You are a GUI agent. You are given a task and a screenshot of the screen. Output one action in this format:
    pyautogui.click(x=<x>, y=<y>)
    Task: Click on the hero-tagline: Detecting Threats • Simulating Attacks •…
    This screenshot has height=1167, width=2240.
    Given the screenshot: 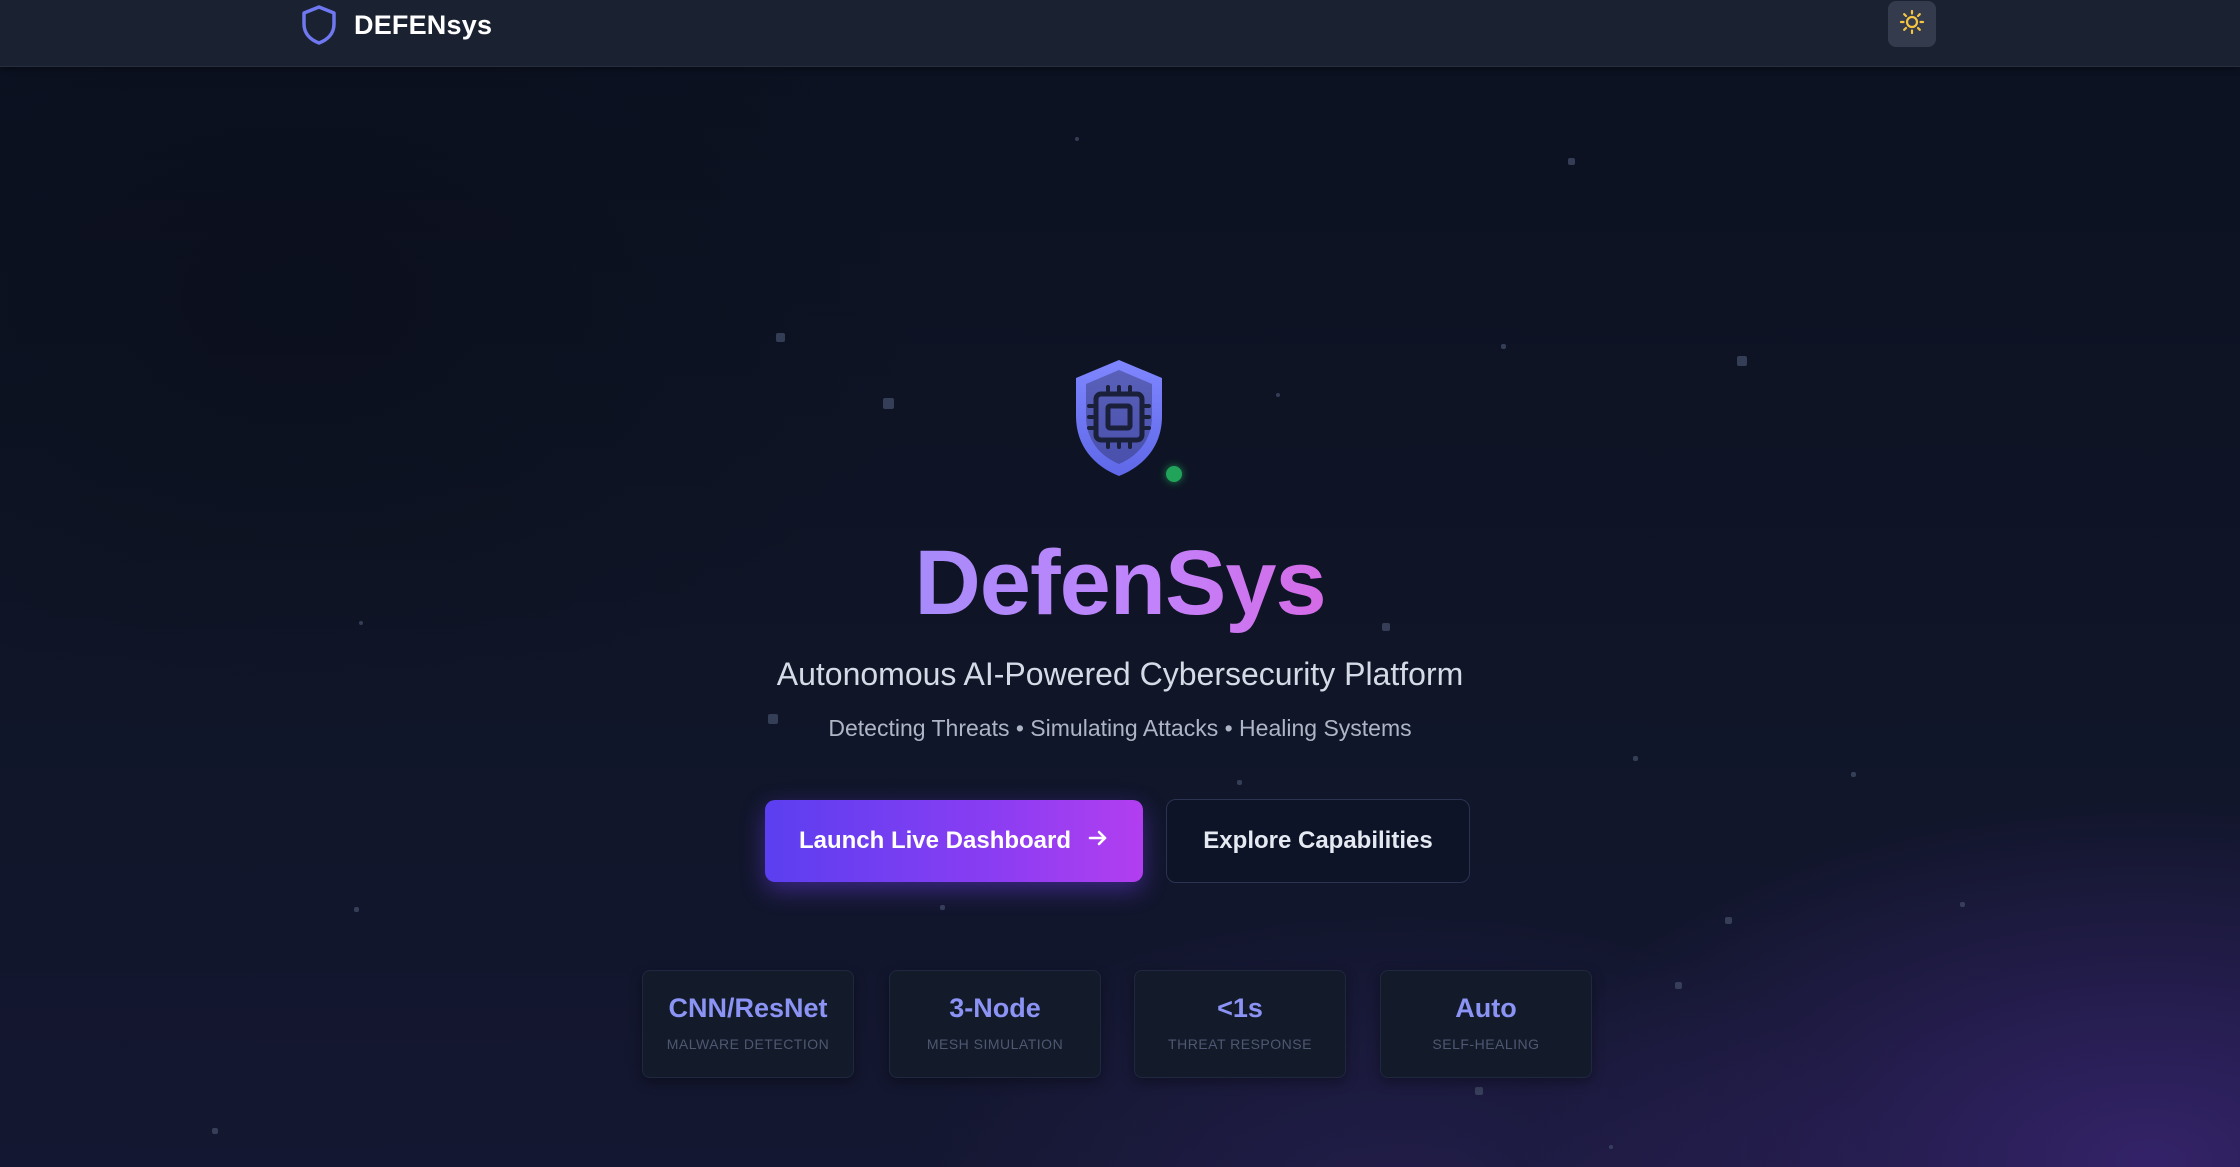 What is the action you would take?
    pyautogui.click(x=1120, y=728)
    